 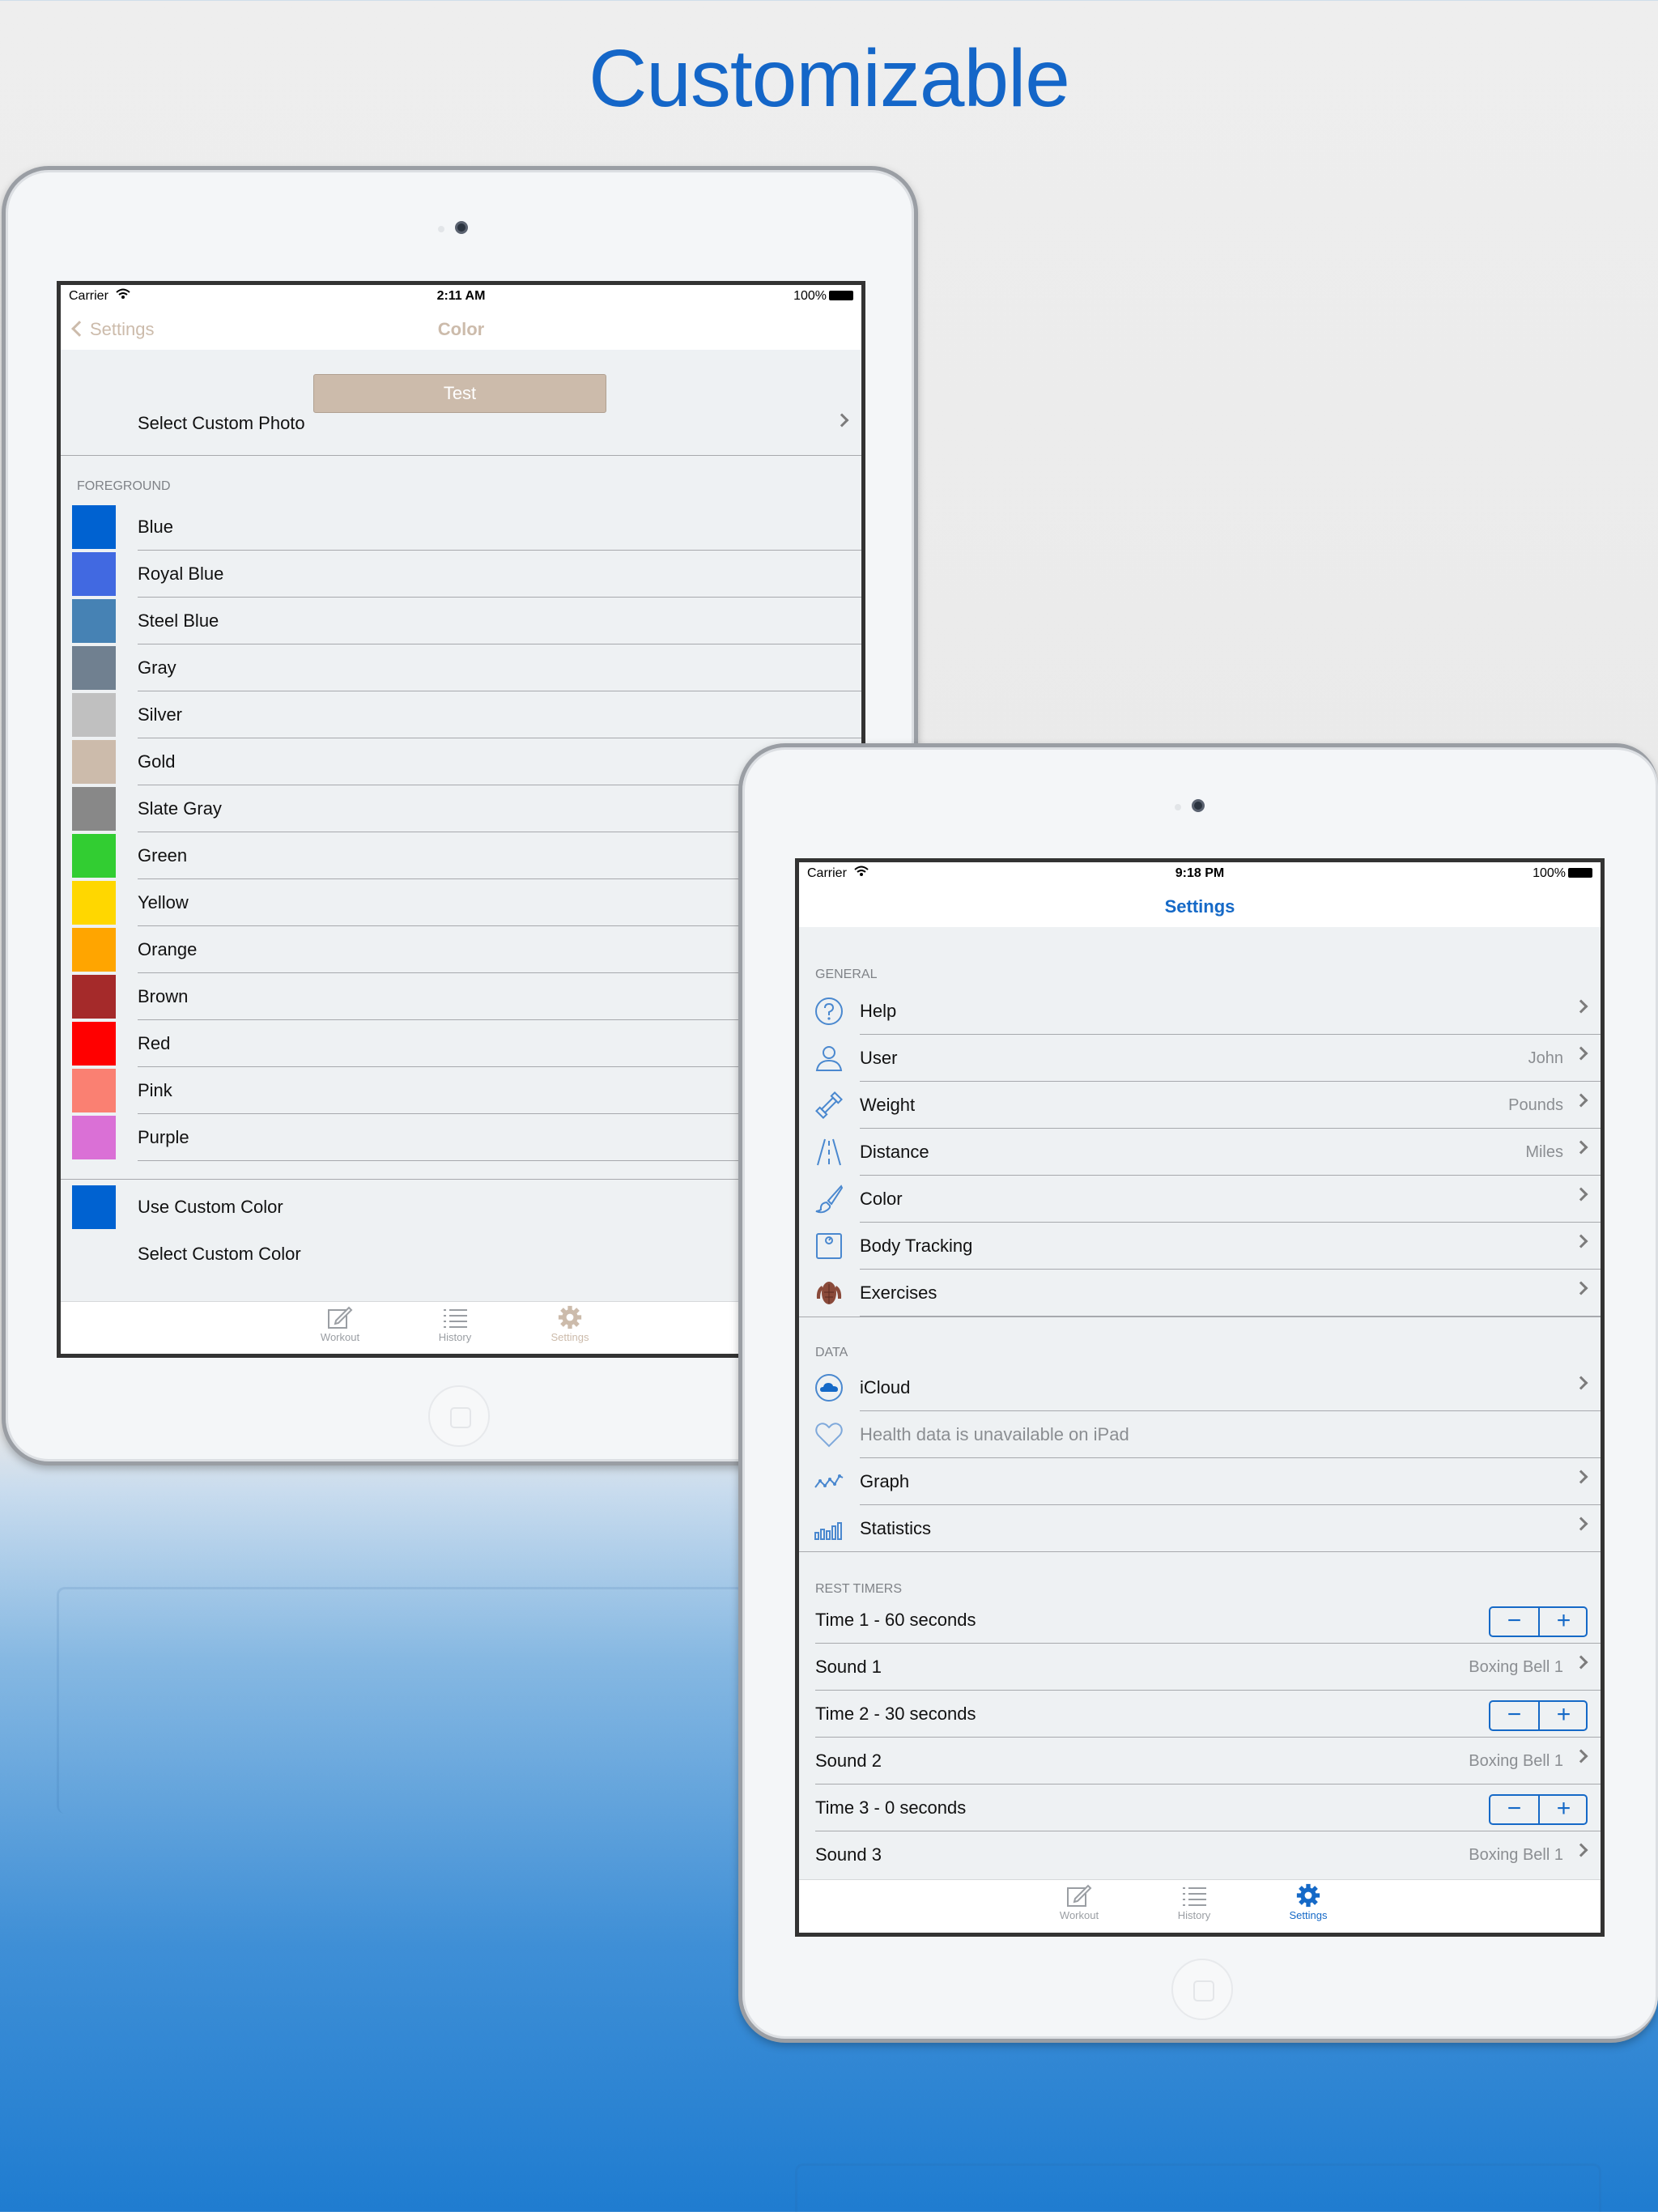 What do you see at coordinates (1200, 874) in the screenshot?
I see `status-bar: Carrier 9:18 PM 100%` at bounding box center [1200, 874].